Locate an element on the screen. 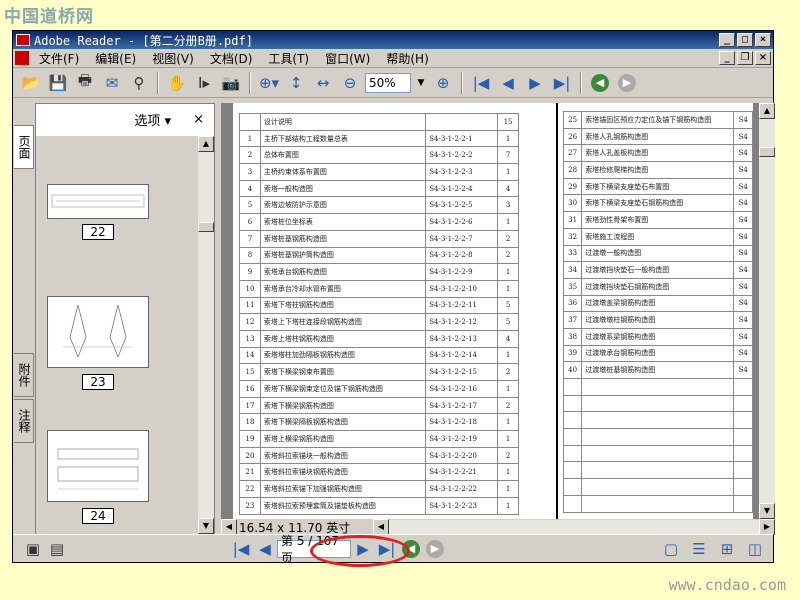  menu-edit: 编辑(E) is located at coordinates (115, 58).